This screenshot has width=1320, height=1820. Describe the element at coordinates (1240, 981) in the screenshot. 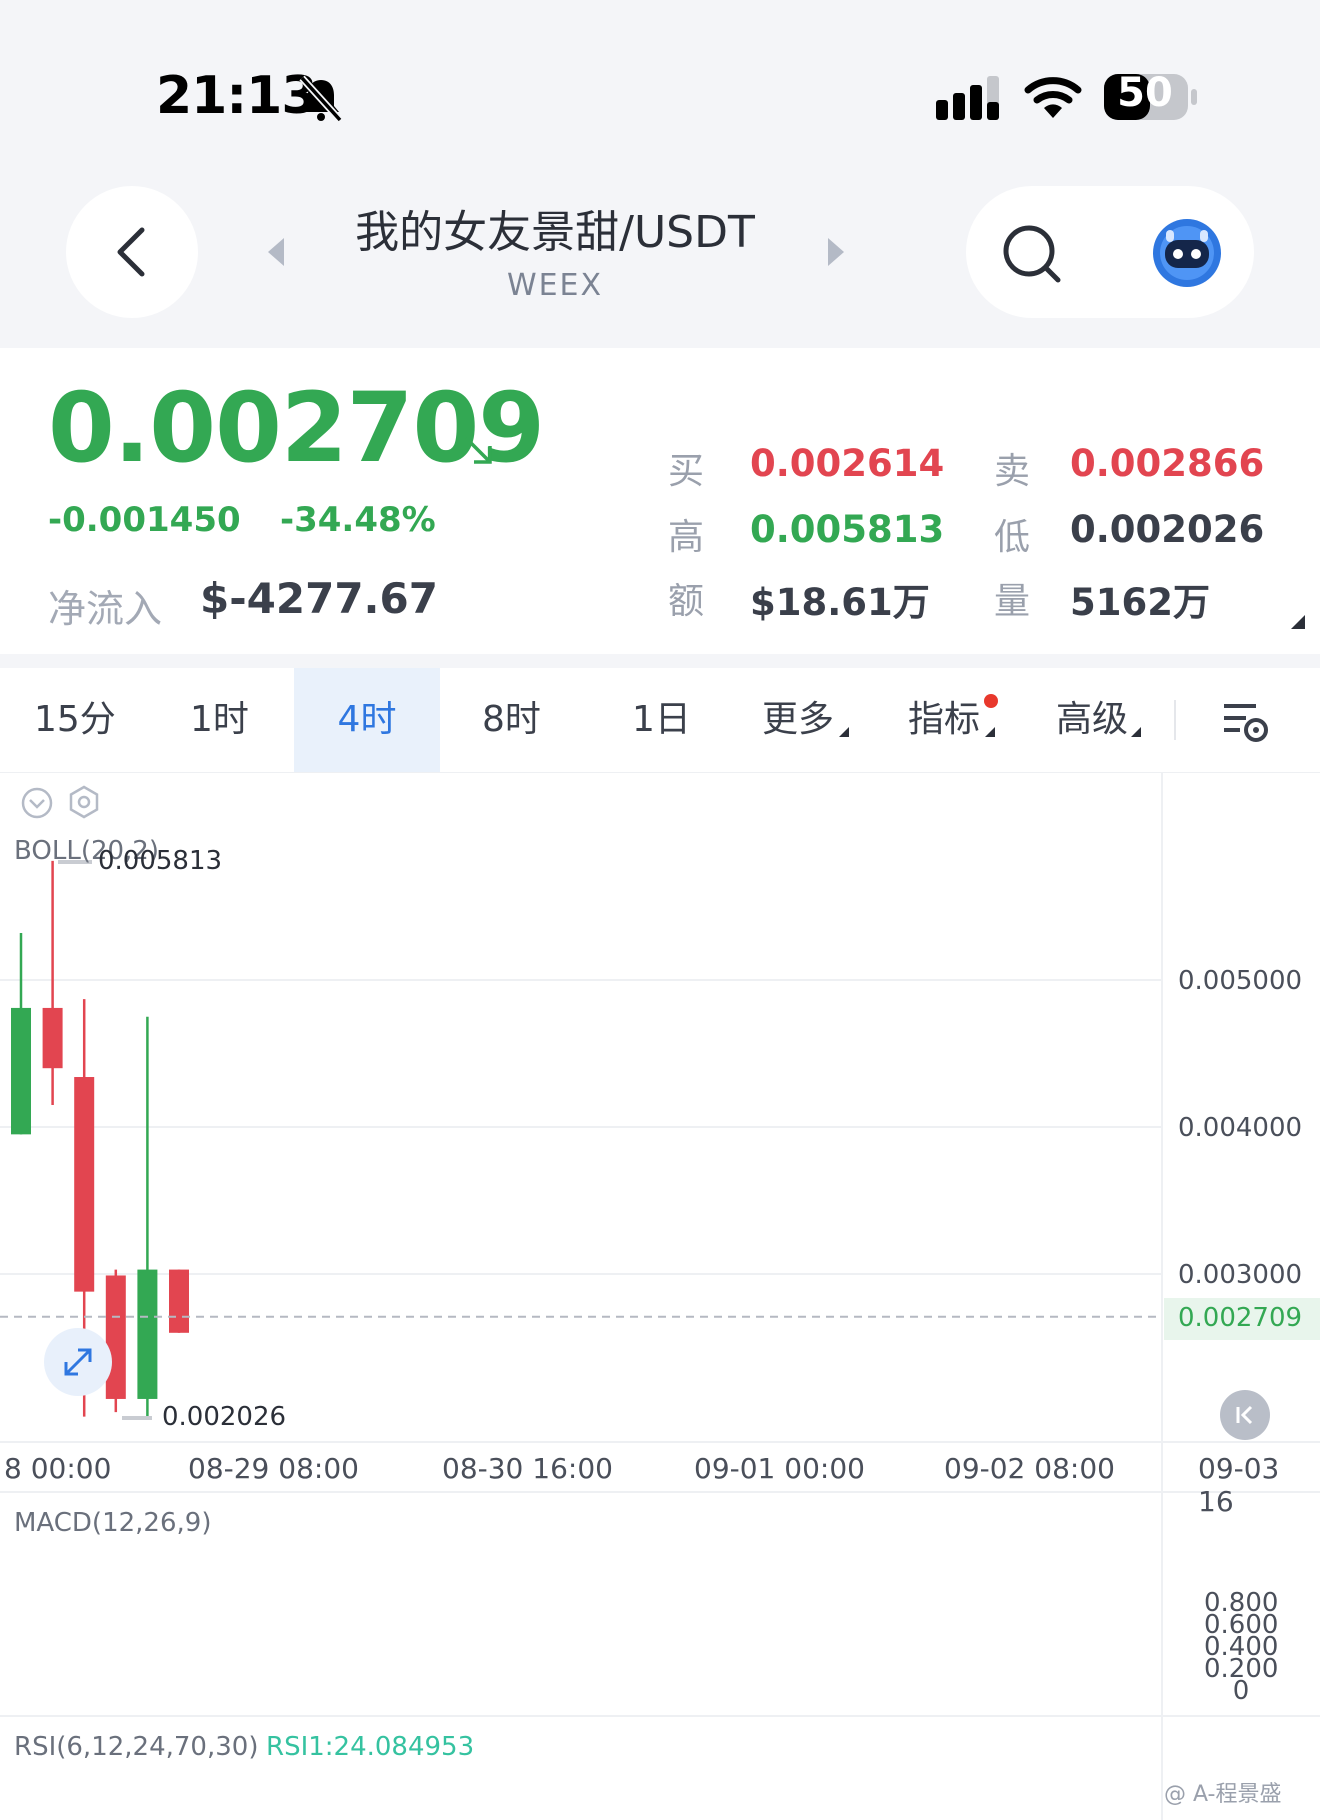

I see `y-tick-label: 0.005000` at that location.